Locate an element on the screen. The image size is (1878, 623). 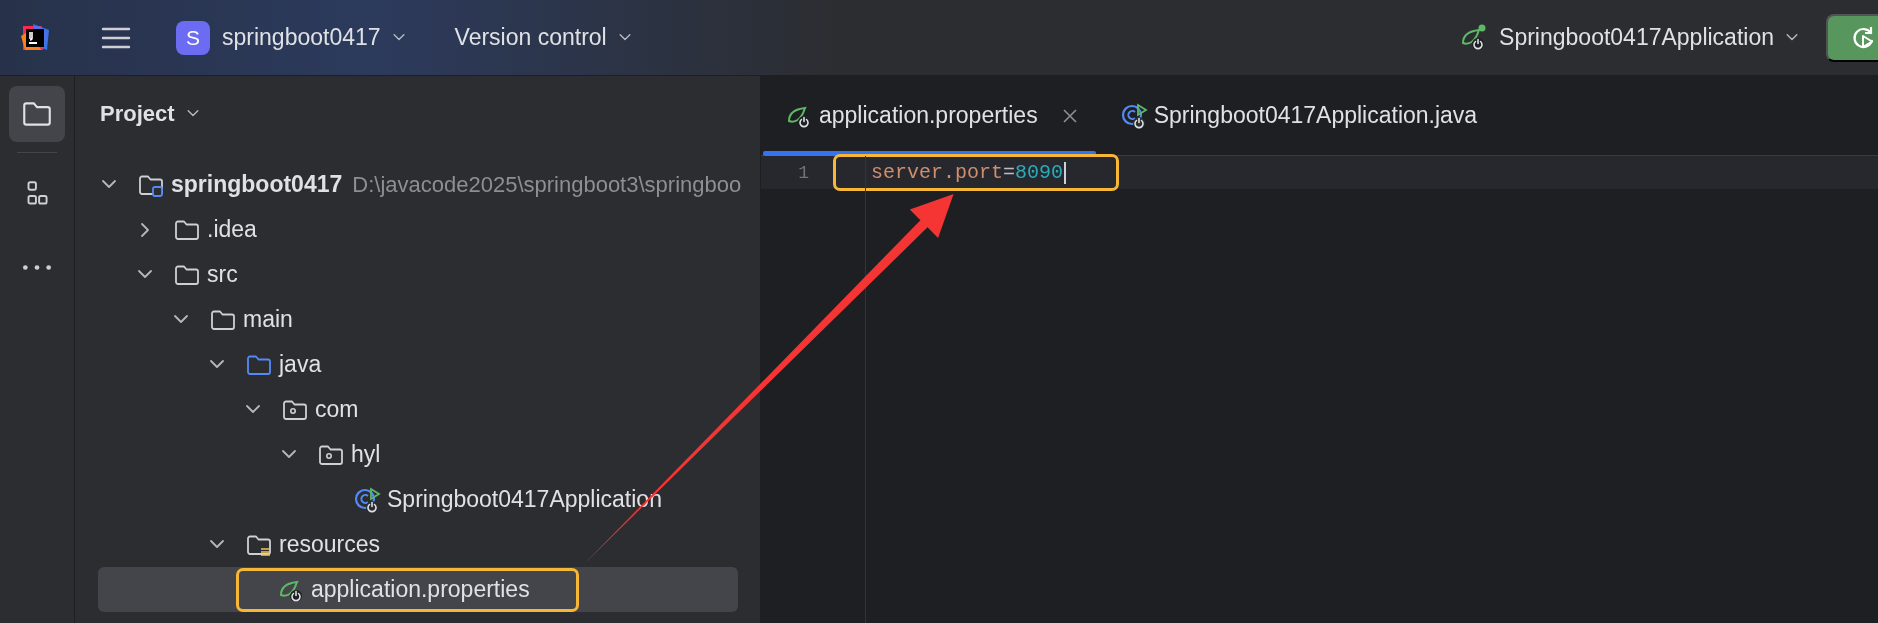
line-number: 1 is located at coordinates (803, 172).